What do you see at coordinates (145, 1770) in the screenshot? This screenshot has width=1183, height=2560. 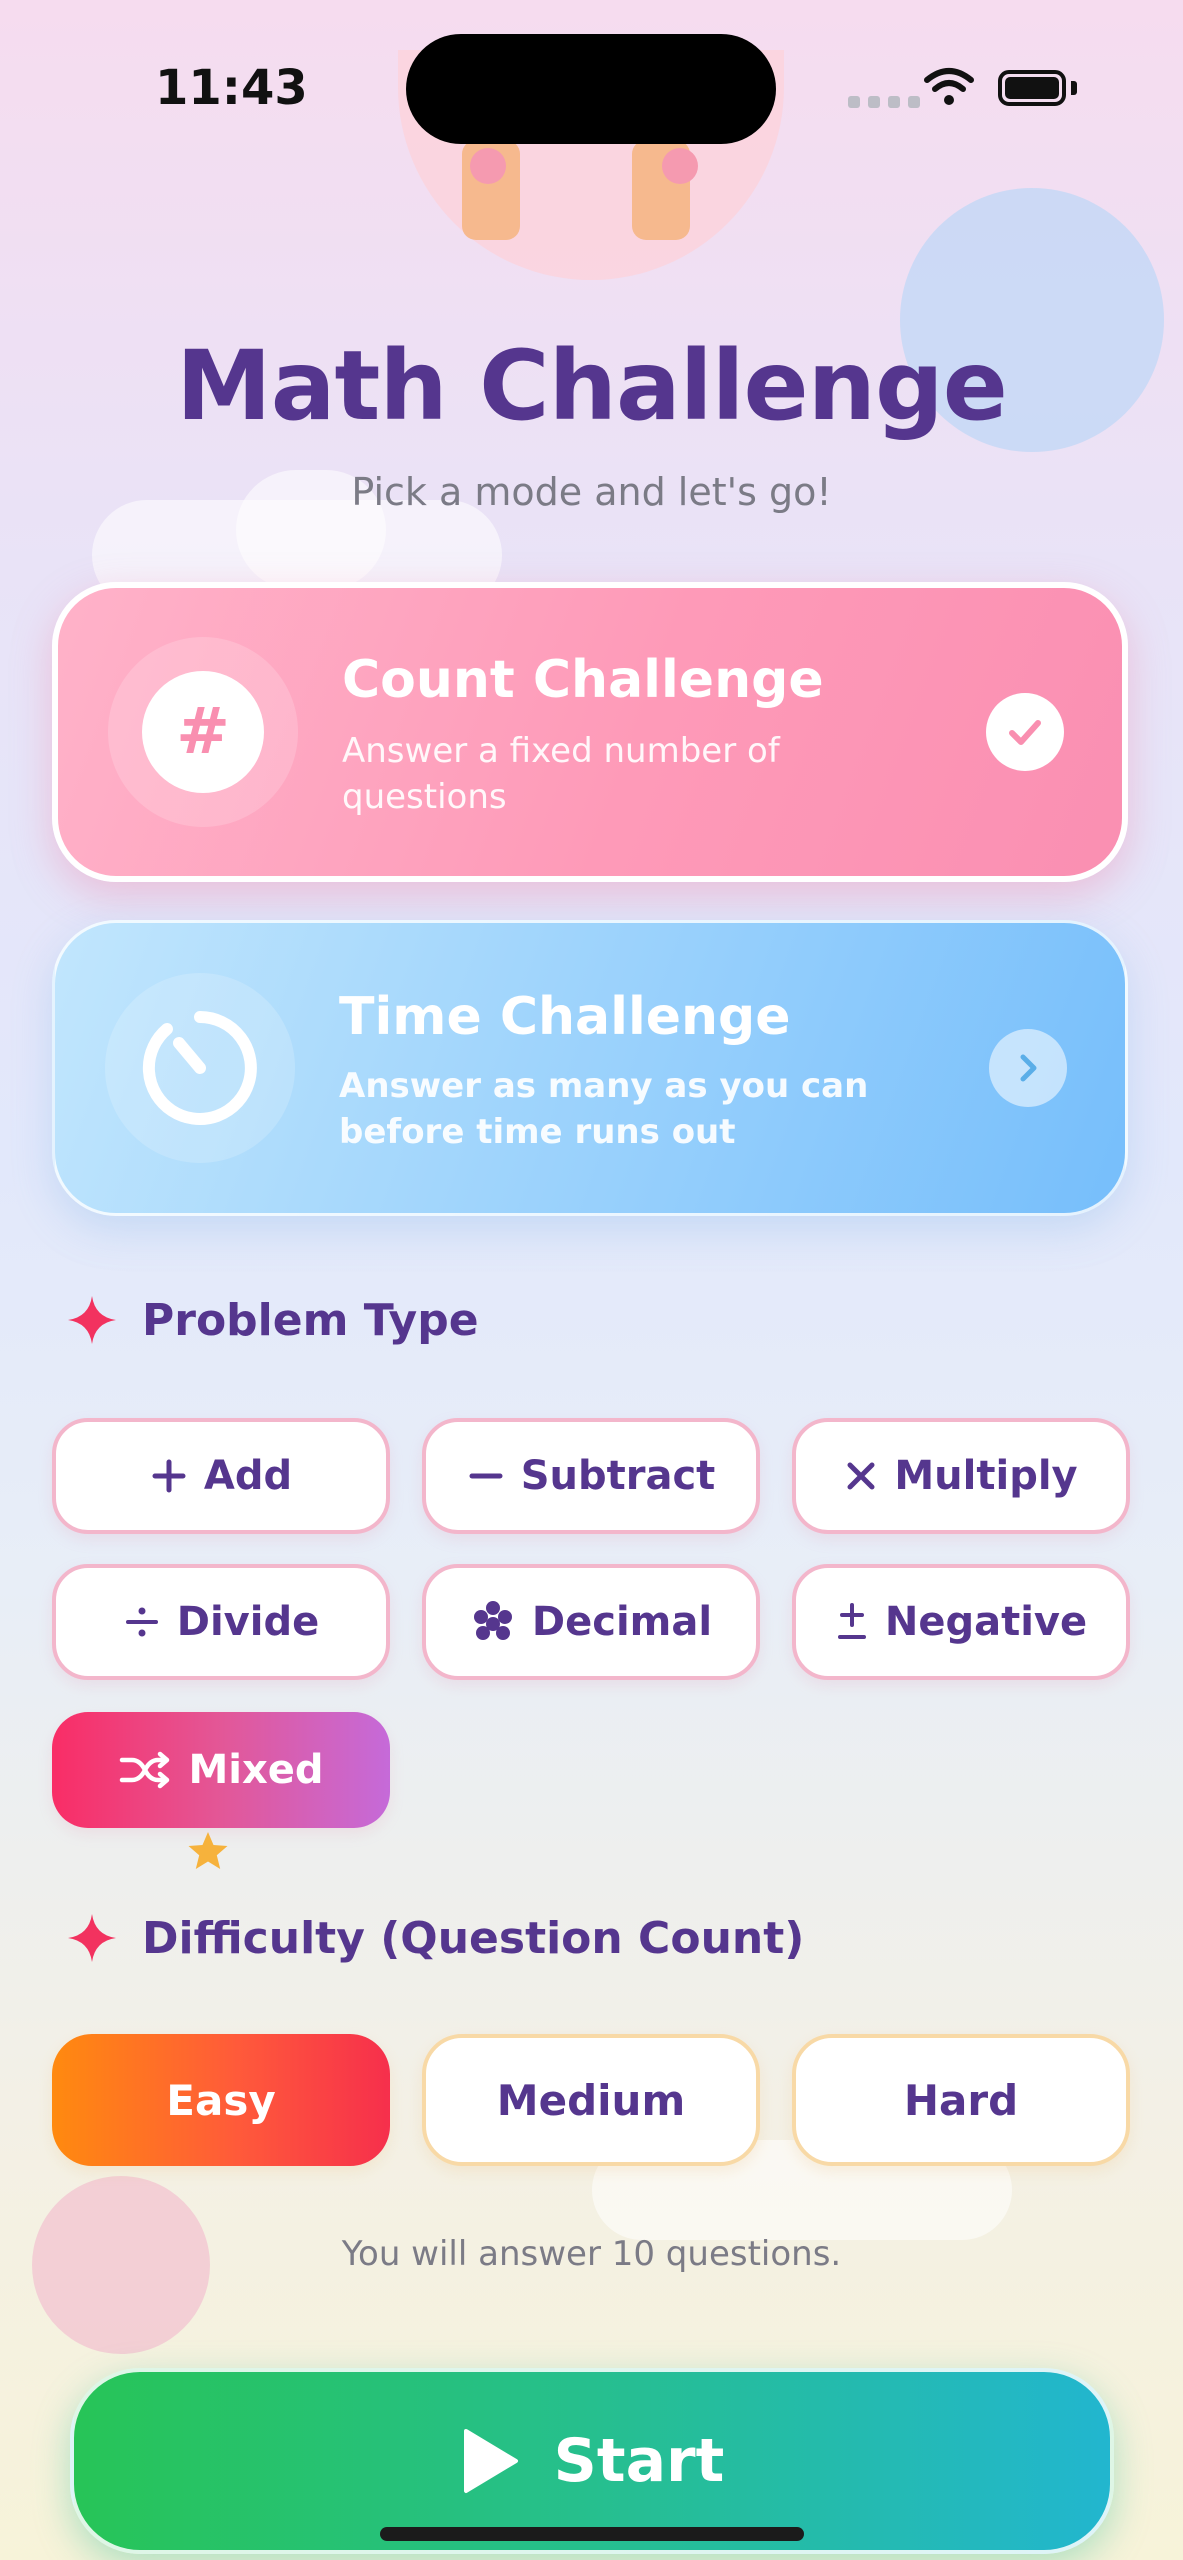 I see `shuffle-icon` at bounding box center [145, 1770].